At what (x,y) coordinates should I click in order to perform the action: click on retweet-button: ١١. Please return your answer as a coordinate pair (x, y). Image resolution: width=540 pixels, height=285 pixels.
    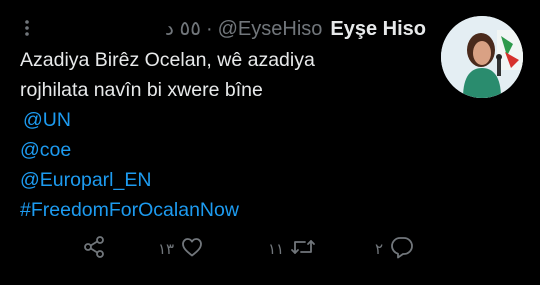
    Looking at the image, I should click on (292, 249).